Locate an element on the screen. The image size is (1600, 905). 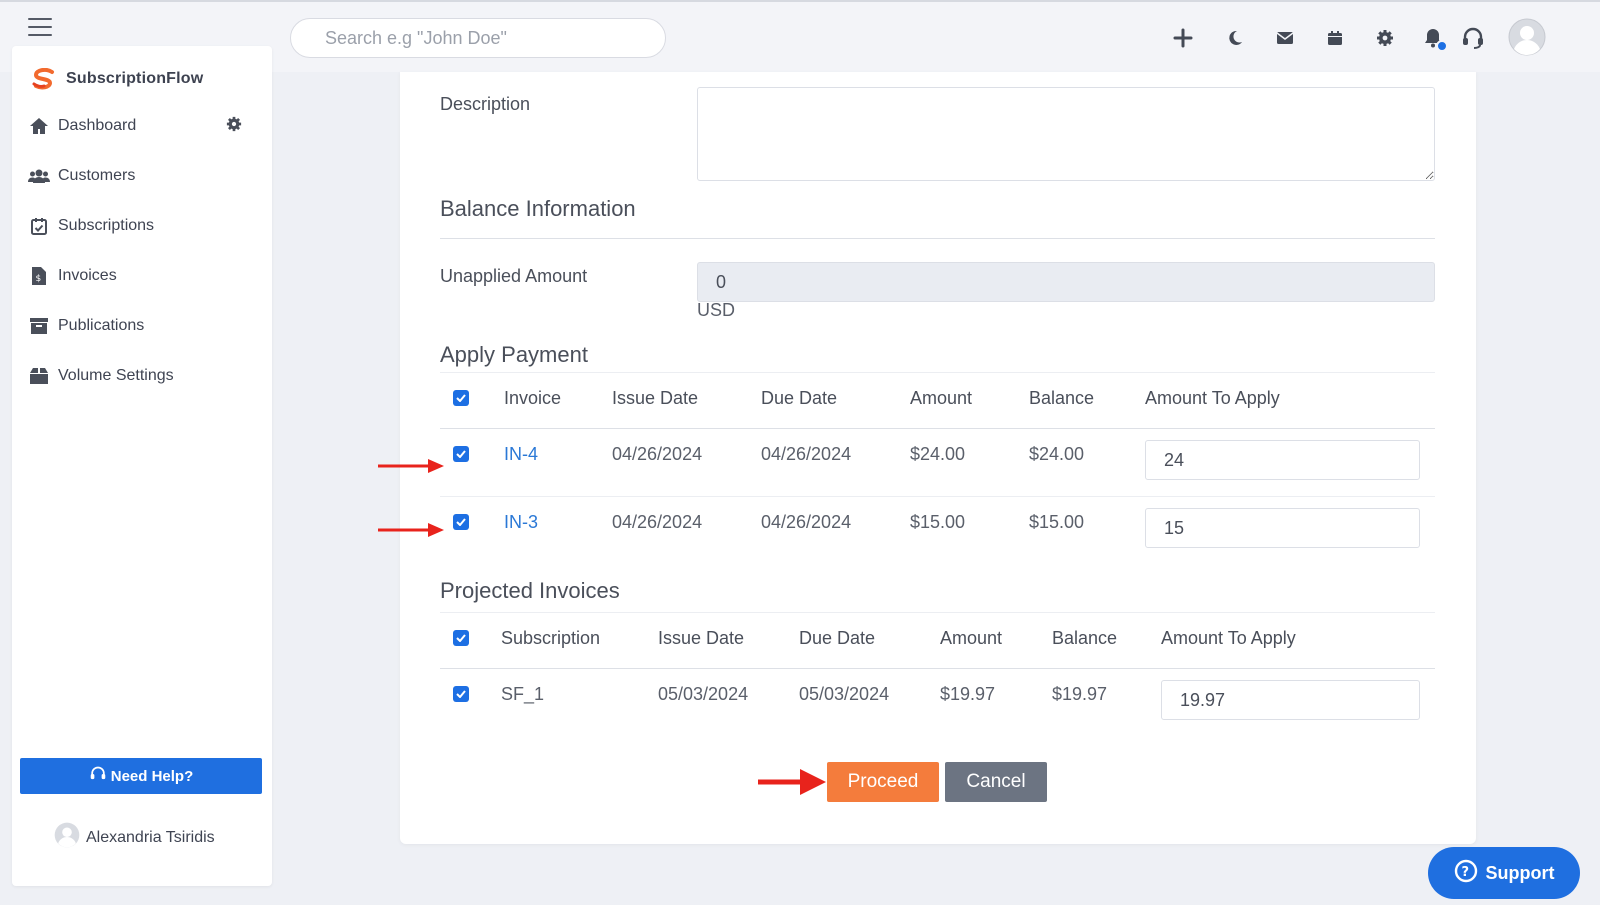
user-avatar-icon is located at coordinates (67, 837).